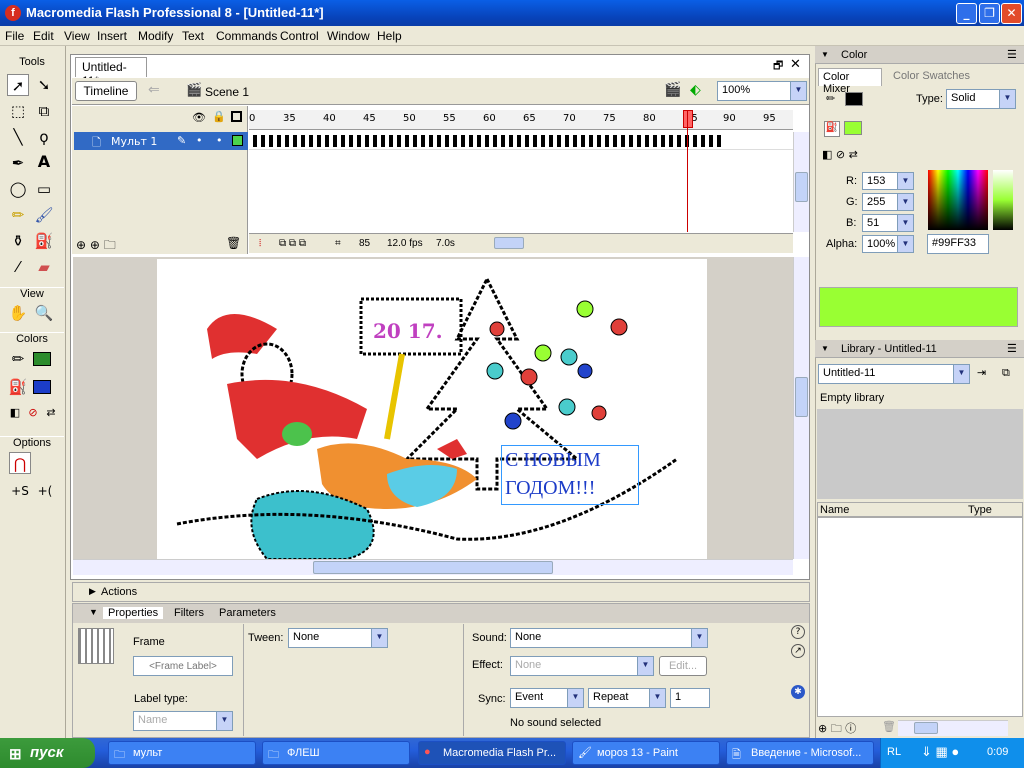 The height and width of the screenshot is (768, 1024). What do you see at coordinates (1003, 200) in the screenshot?
I see `brightness-slider` at bounding box center [1003, 200].